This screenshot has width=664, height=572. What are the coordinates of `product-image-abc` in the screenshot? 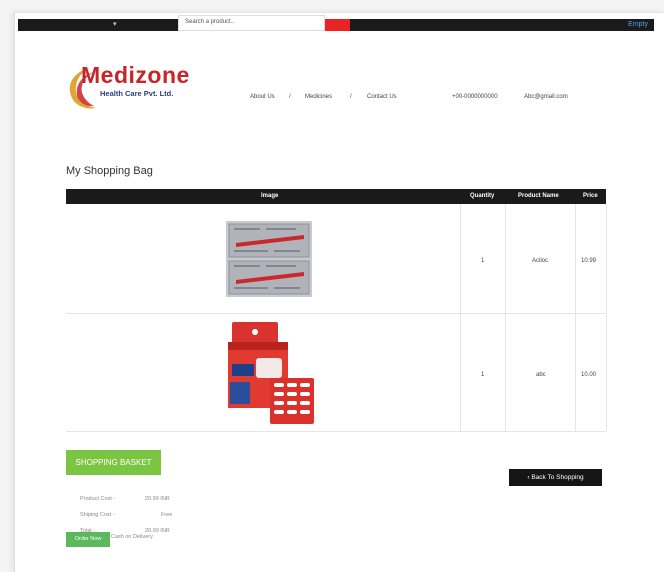 It's located at (271, 373).